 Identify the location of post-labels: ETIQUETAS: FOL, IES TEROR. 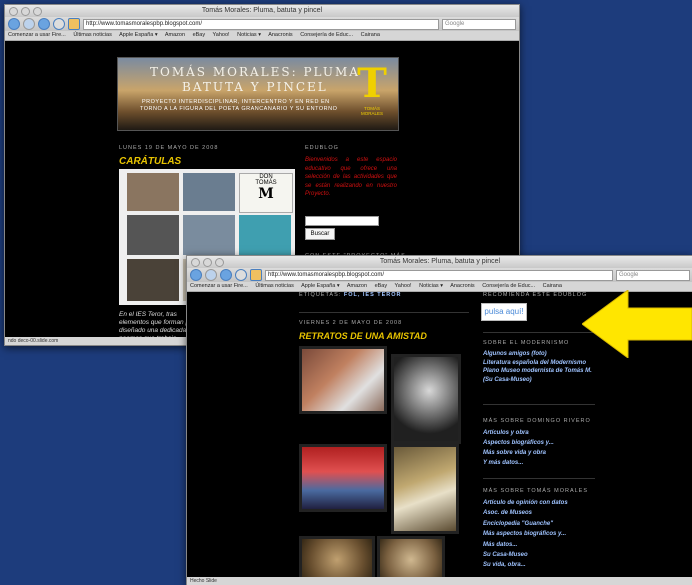
(350, 295).